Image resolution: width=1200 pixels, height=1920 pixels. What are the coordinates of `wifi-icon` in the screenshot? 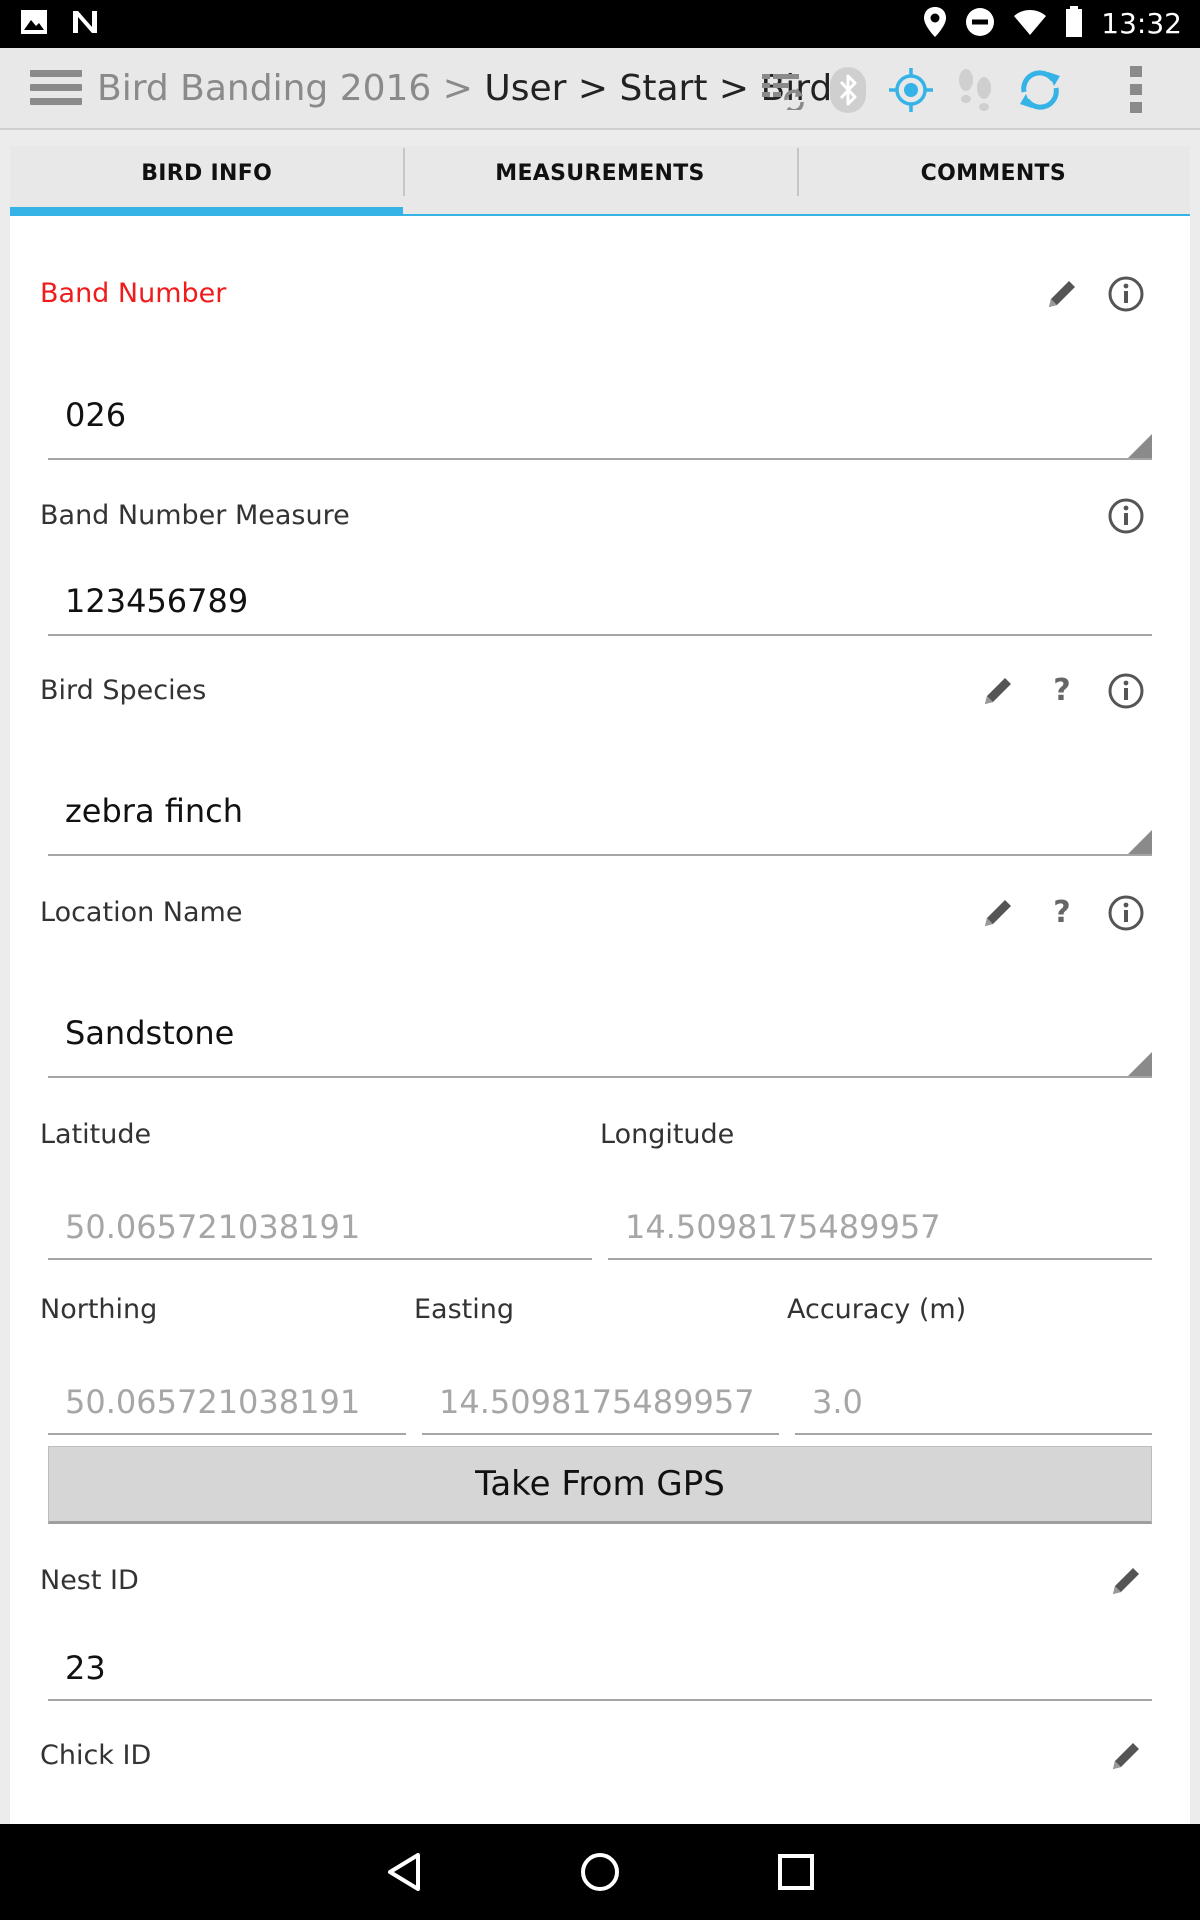 It's located at (1030, 24).